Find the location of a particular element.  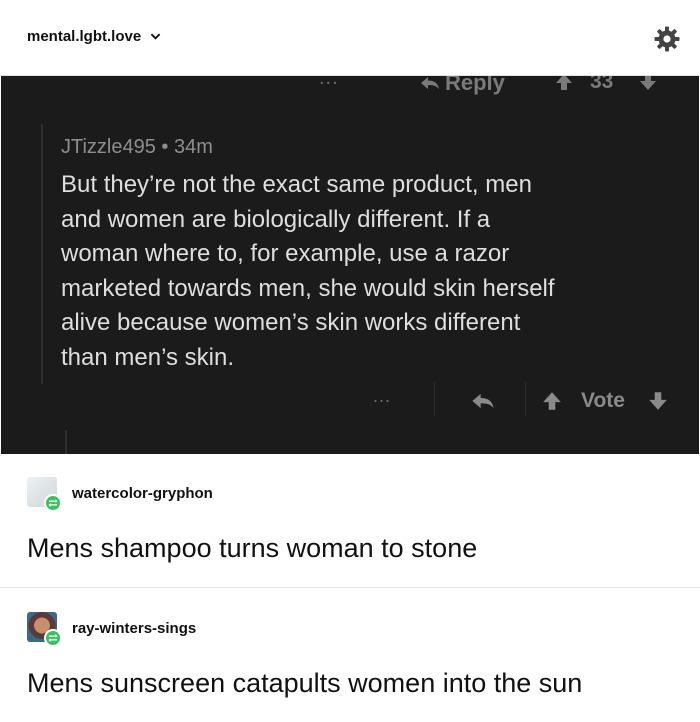

reply-action: Reply is located at coordinates (462, 86).